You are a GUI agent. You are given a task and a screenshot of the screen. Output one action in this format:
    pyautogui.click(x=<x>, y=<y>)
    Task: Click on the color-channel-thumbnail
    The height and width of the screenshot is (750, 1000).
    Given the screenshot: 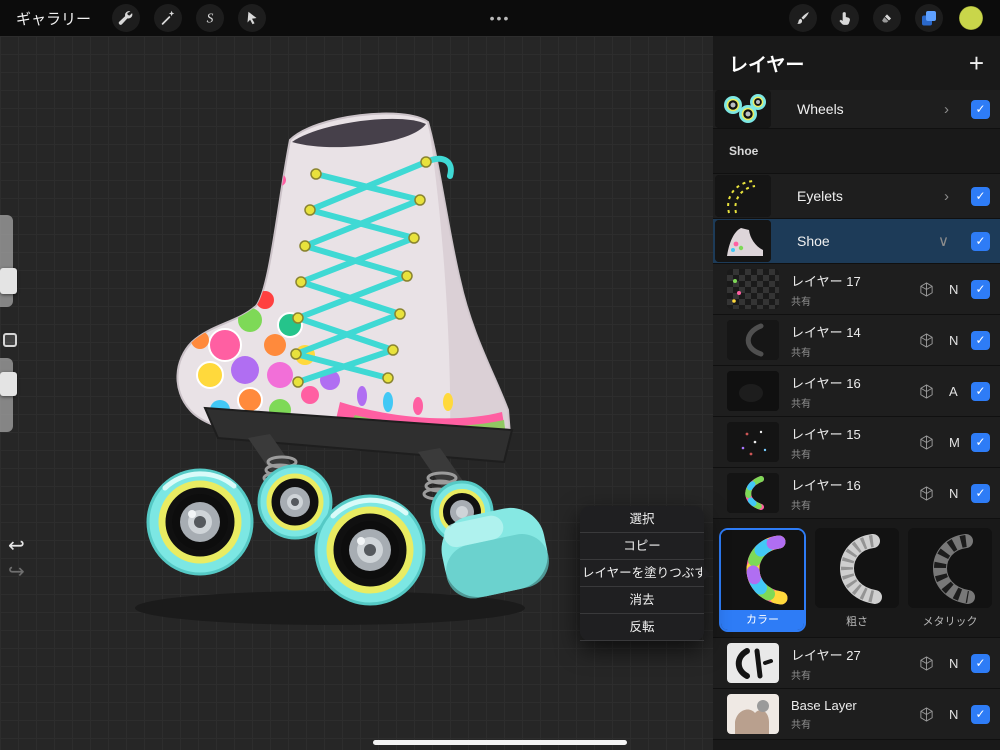 What is the action you would take?
    pyautogui.click(x=762, y=570)
    